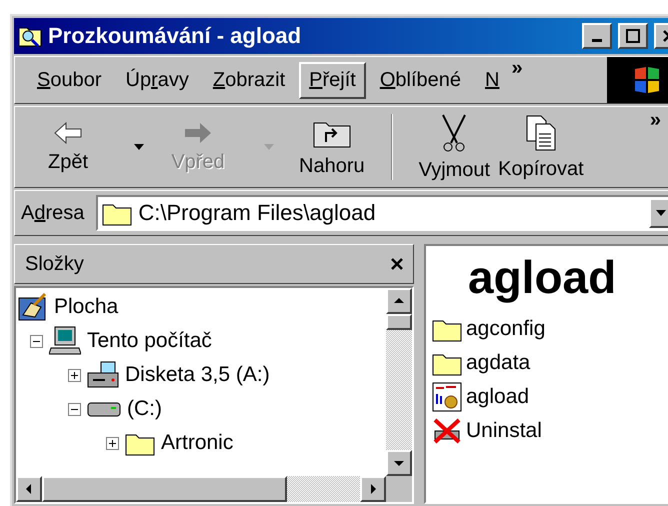  What do you see at coordinates (399, 382) in the screenshot?
I see `vertical-scrollbar` at bounding box center [399, 382].